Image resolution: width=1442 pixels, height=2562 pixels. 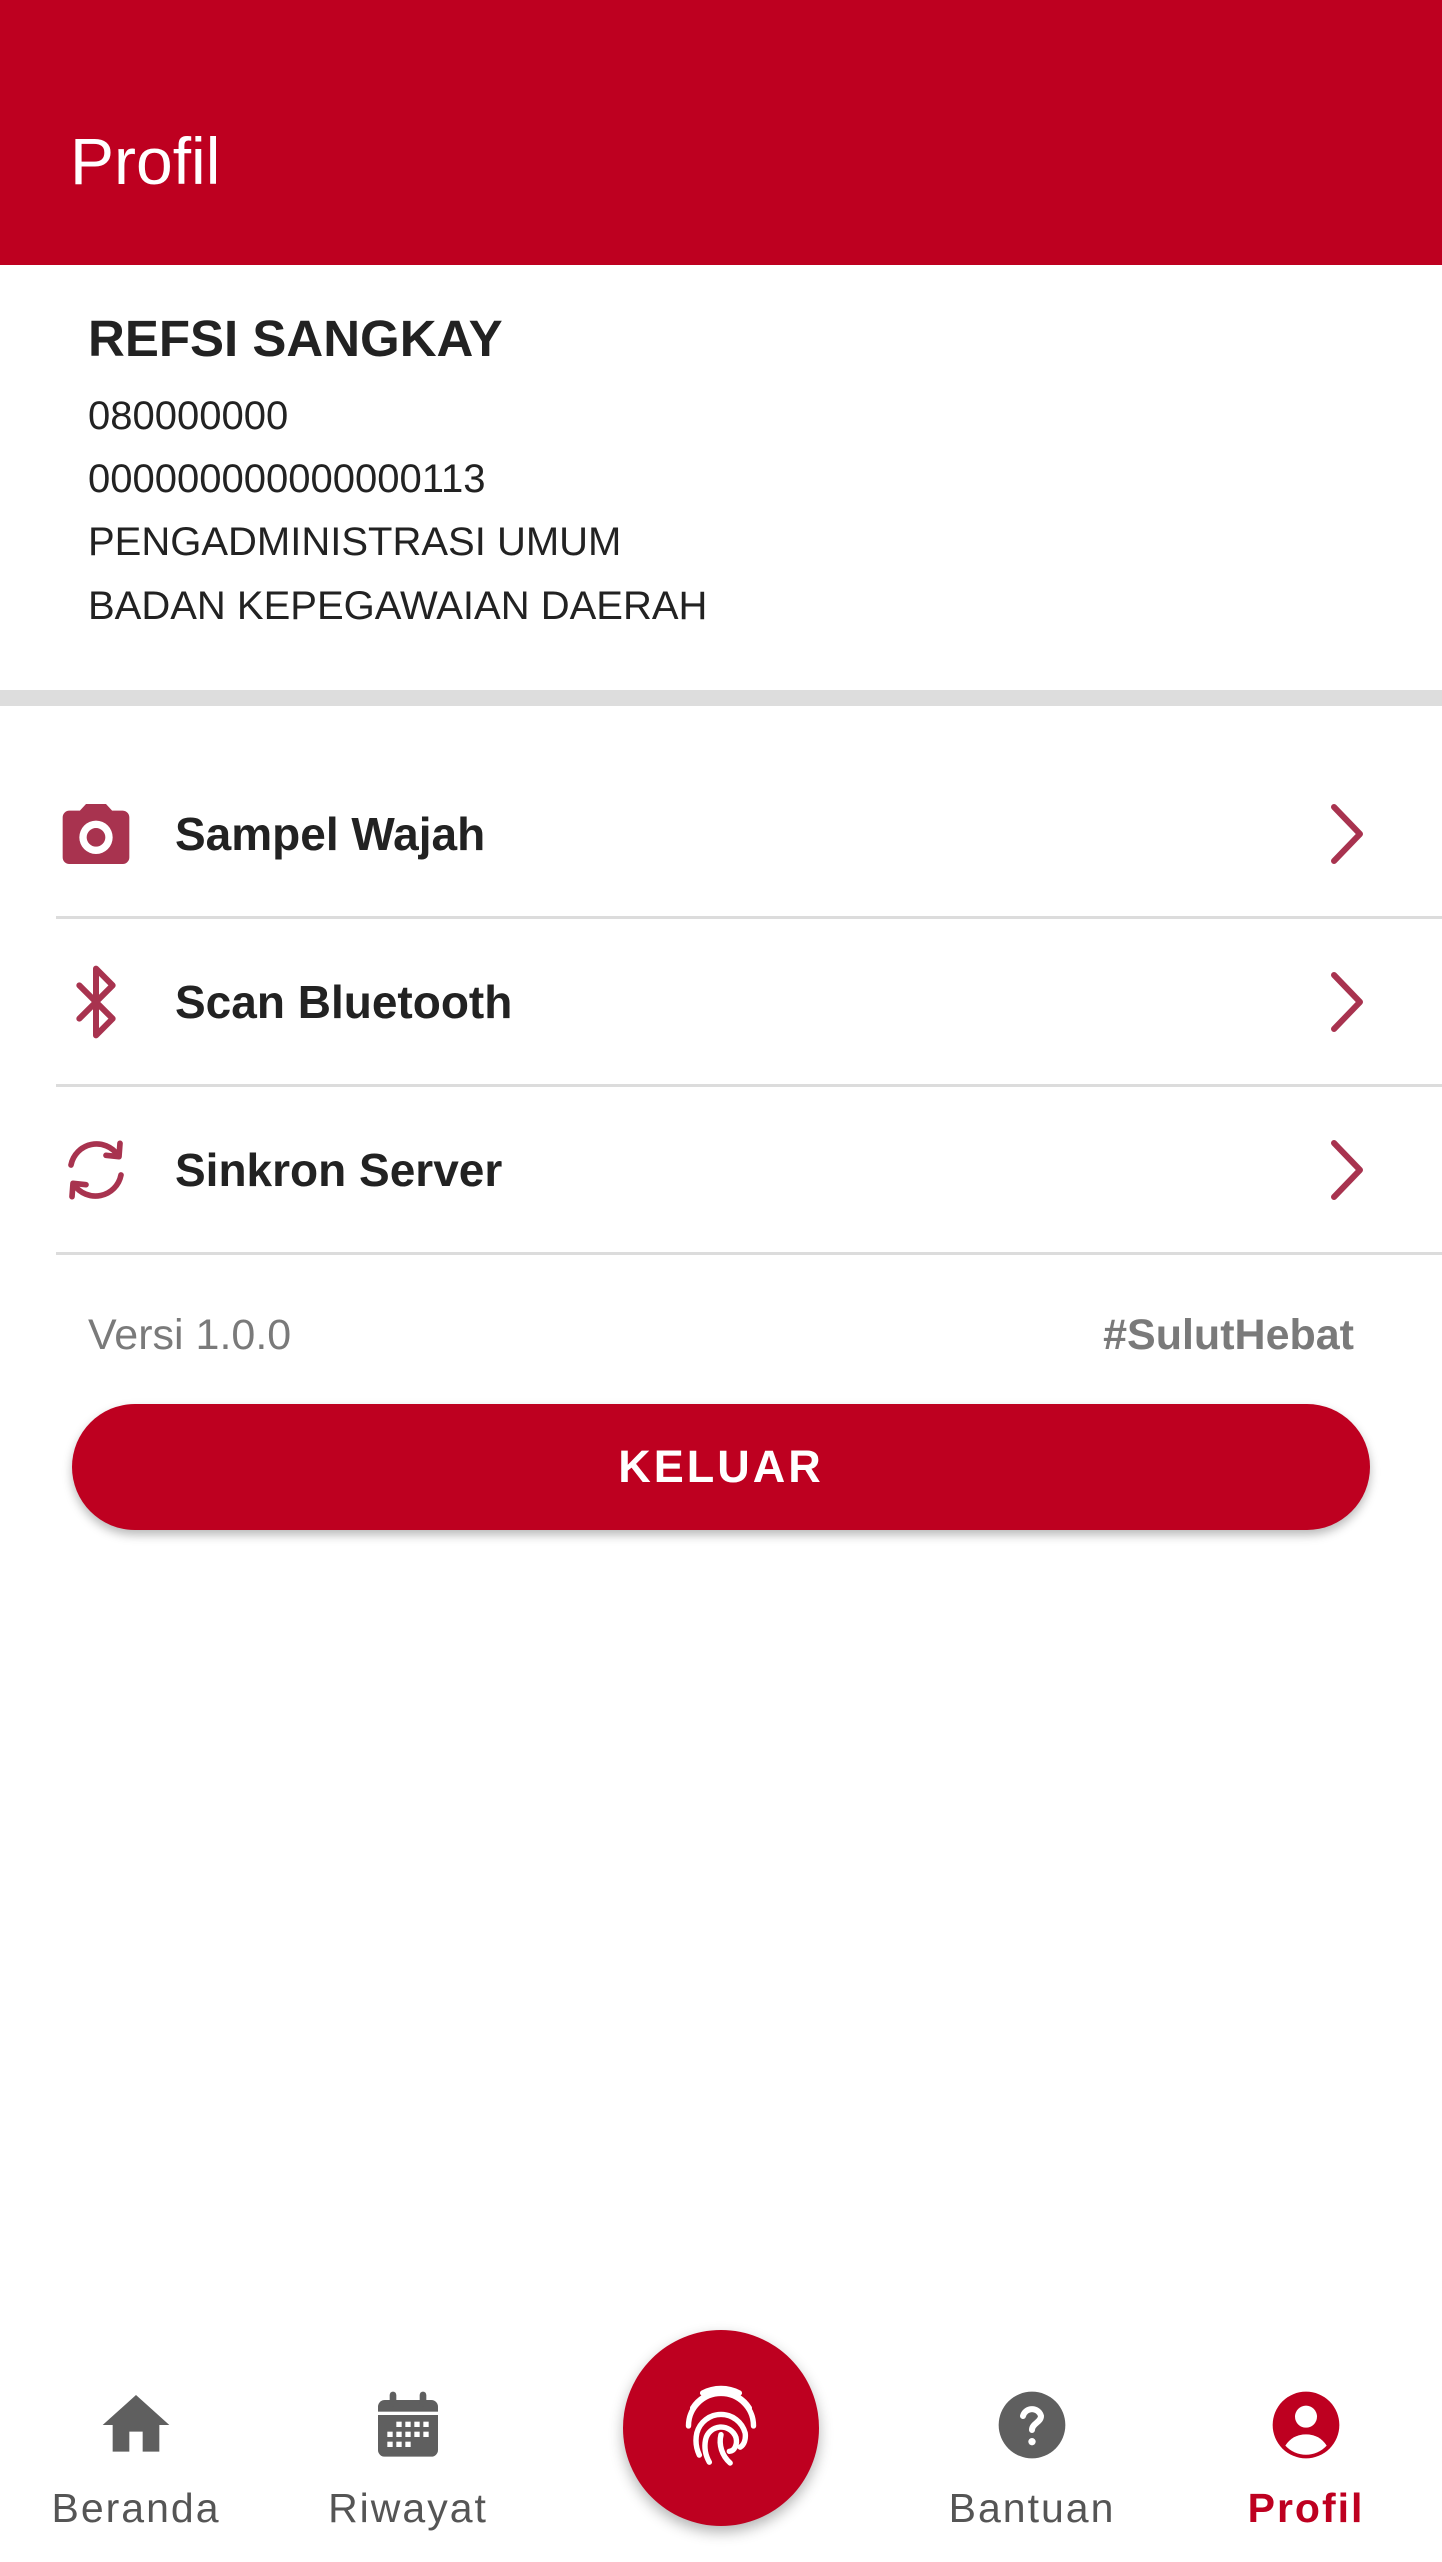 What do you see at coordinates (721, 698) in the screenshot?
I see `section-divider` at bounding box center [721, 698].